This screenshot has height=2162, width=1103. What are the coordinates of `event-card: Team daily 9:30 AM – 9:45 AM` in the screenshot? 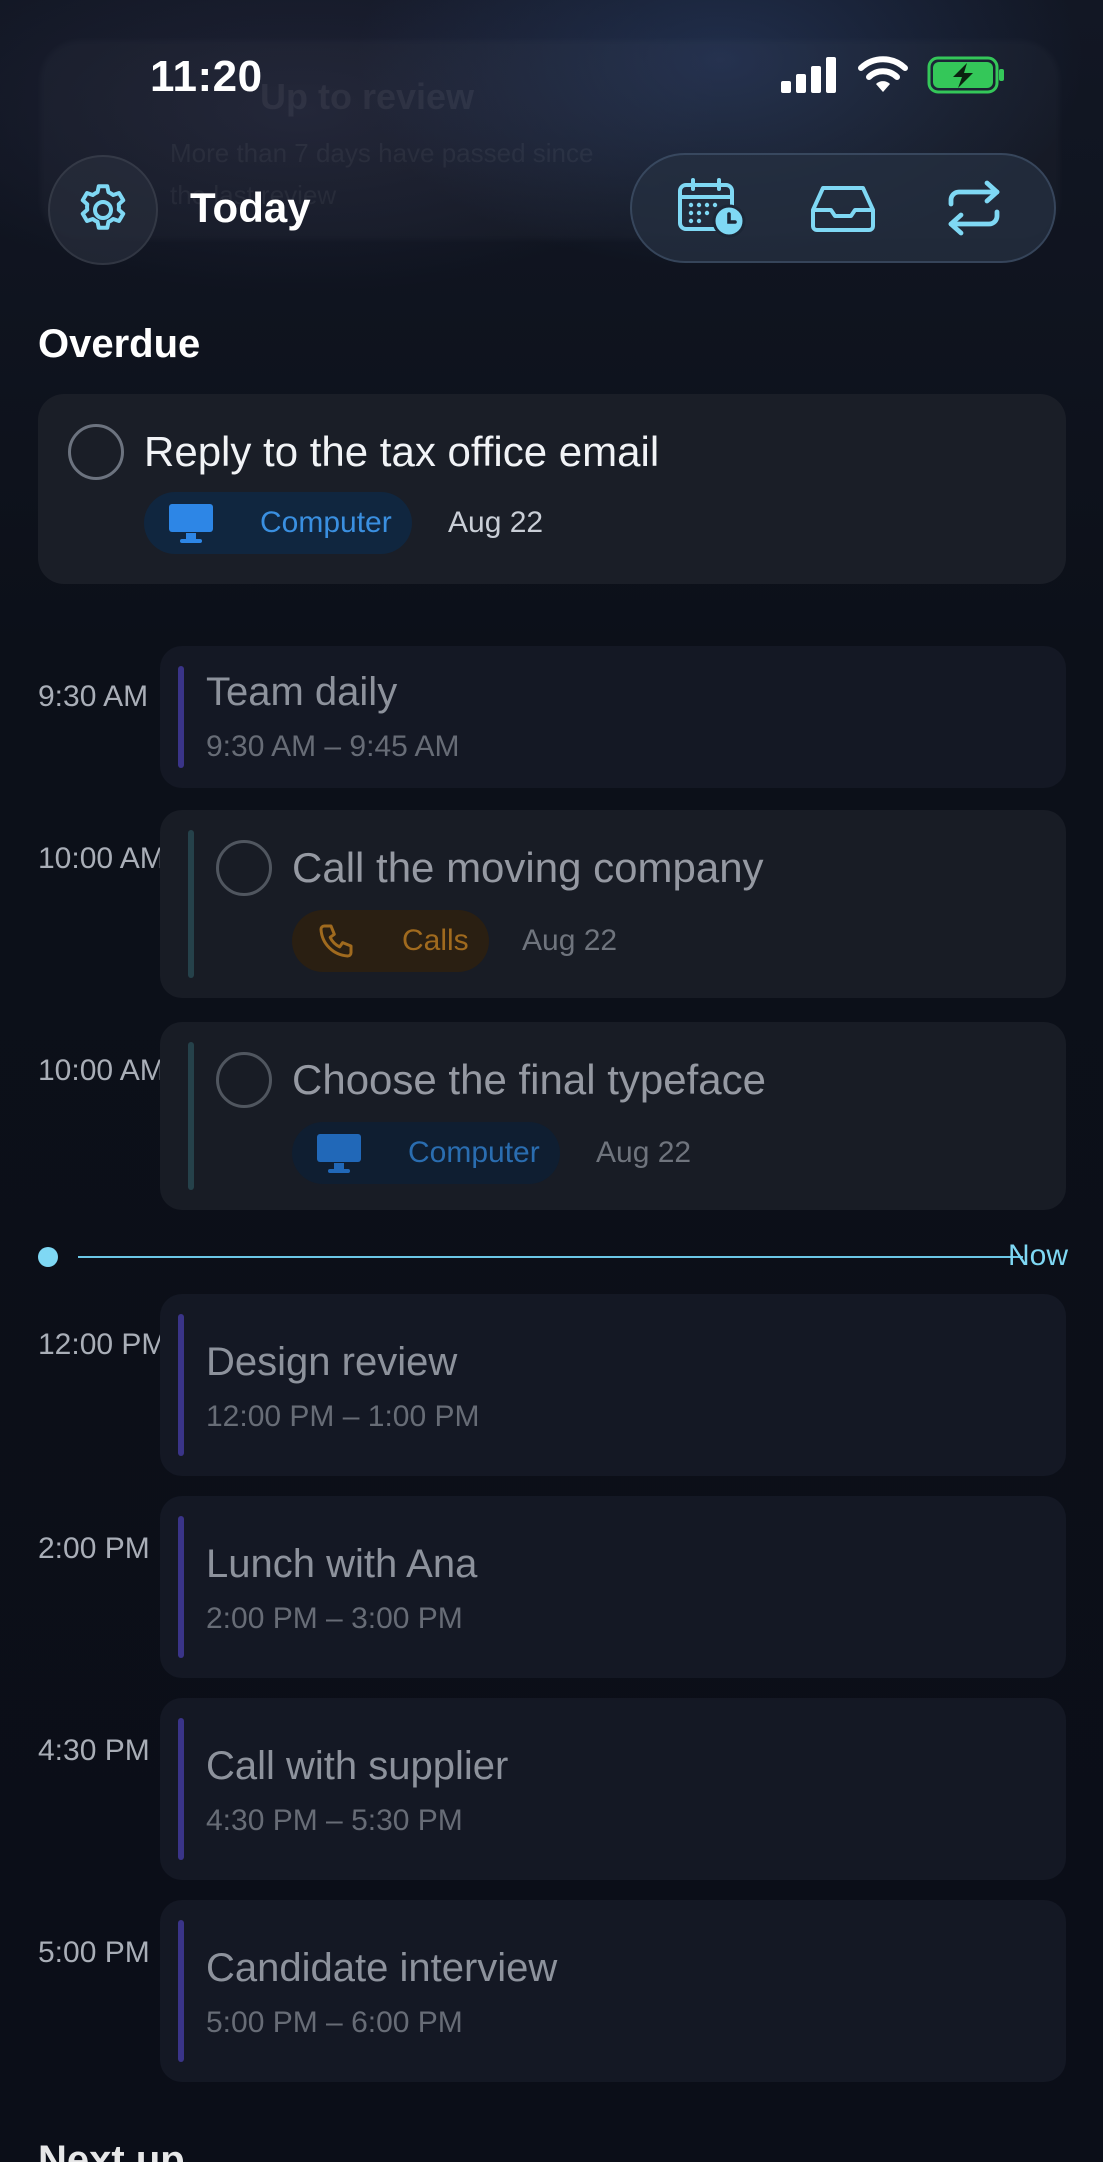 It's located at (613, 717).